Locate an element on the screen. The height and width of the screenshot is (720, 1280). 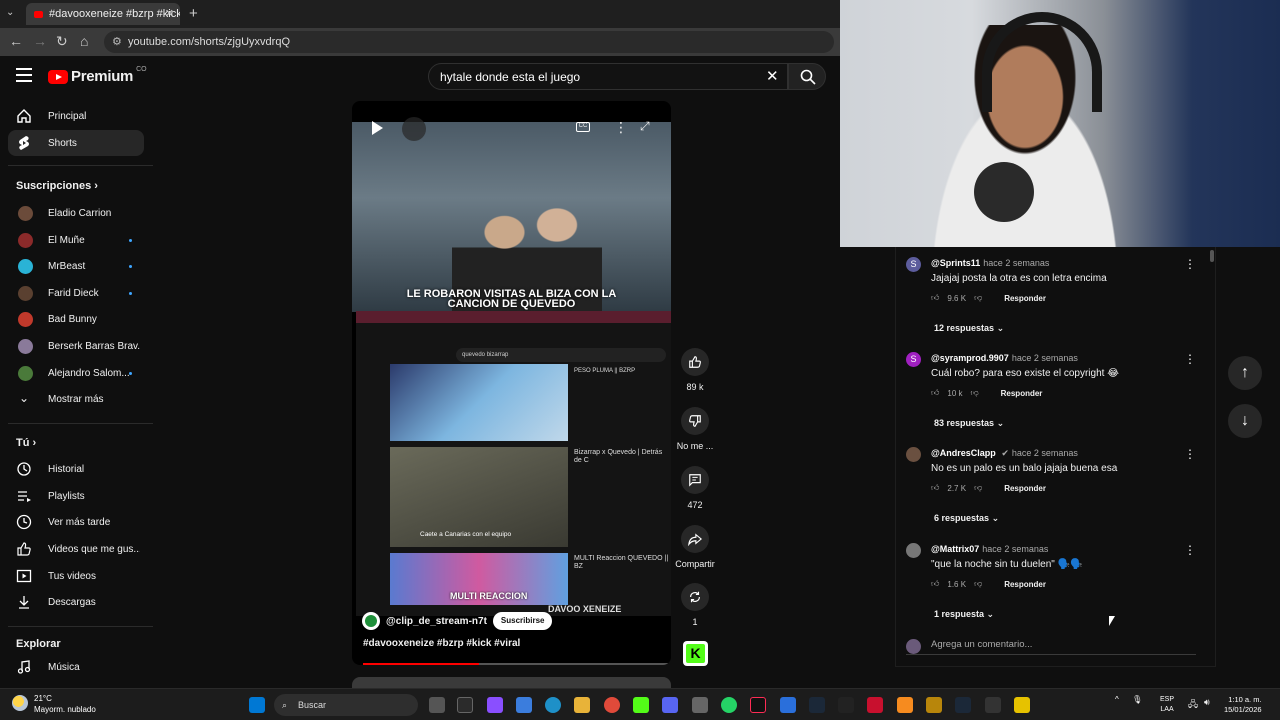
volume-icon is located at coordinates (414, 129).